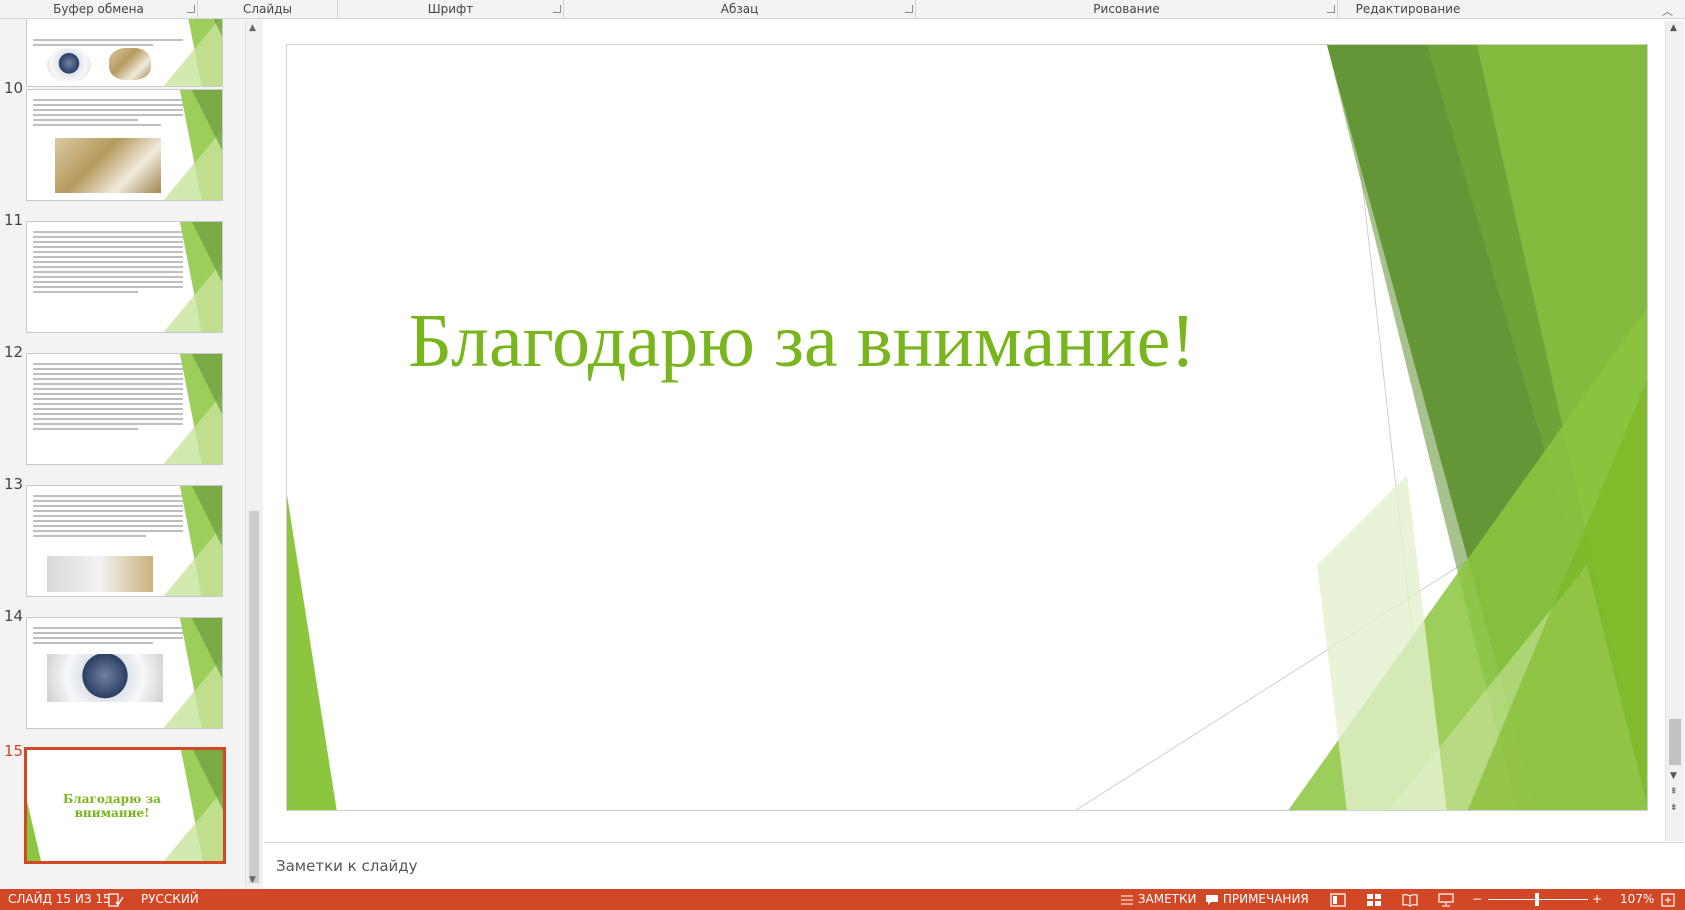 This screenshot has width=1685, height=910. What do you see at coordinates (974, 865) in the screenshot?
I see `notes-pane: Заметки к слайду` at bounding box center [974, 865].